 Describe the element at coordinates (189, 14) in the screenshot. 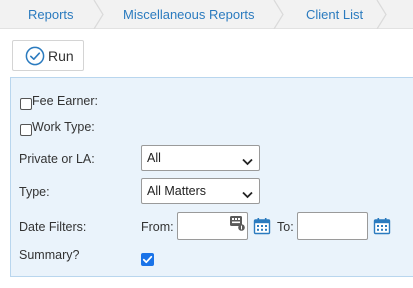

I see `breadcrumb-miscellaneous-reports: Miscellaneous Reports` at that location.